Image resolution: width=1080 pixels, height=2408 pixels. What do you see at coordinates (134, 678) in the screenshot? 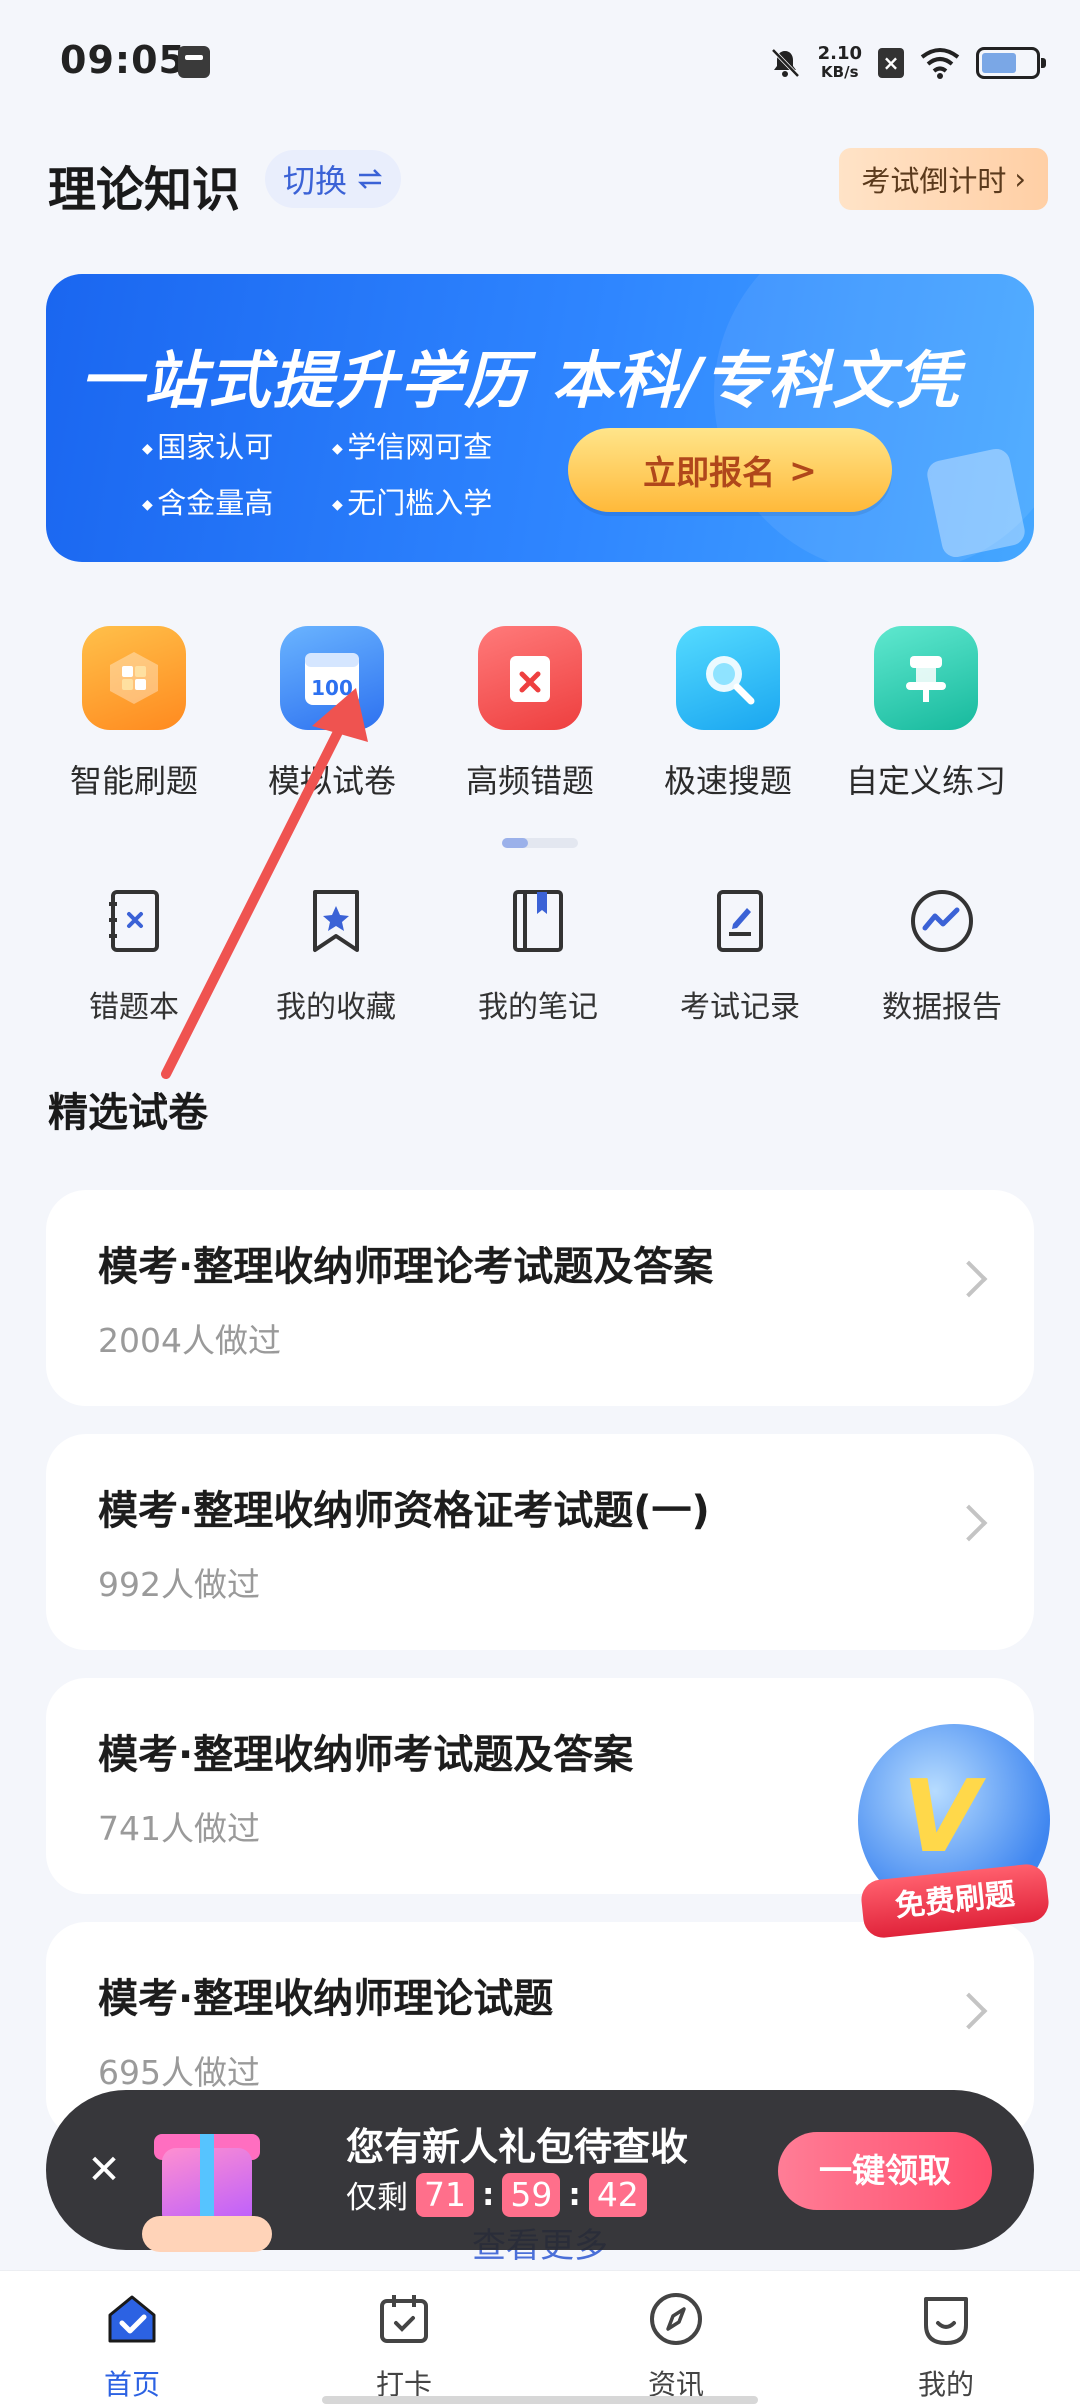
I see `smart-practice-icon` at bounding box center [134, 678].